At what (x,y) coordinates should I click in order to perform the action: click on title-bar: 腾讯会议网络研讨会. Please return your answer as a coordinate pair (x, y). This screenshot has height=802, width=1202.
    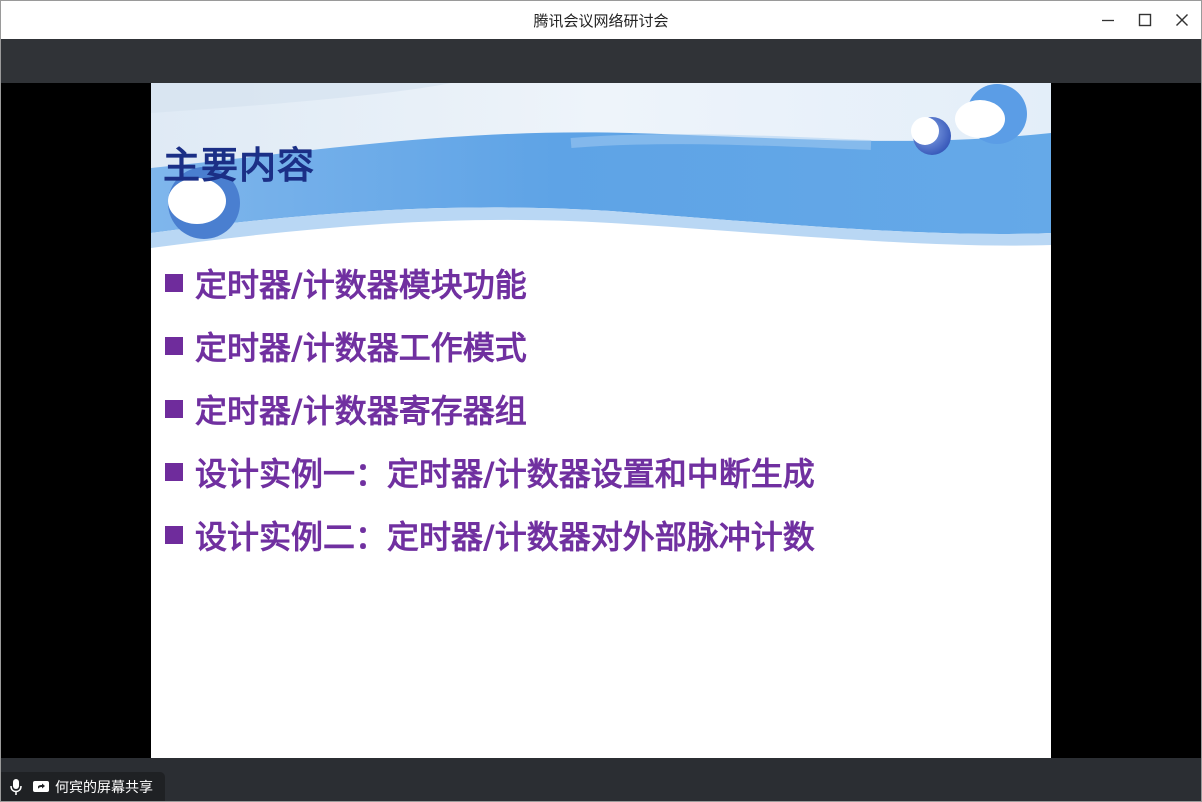
    Looking at the image, I should click on (601, 20).